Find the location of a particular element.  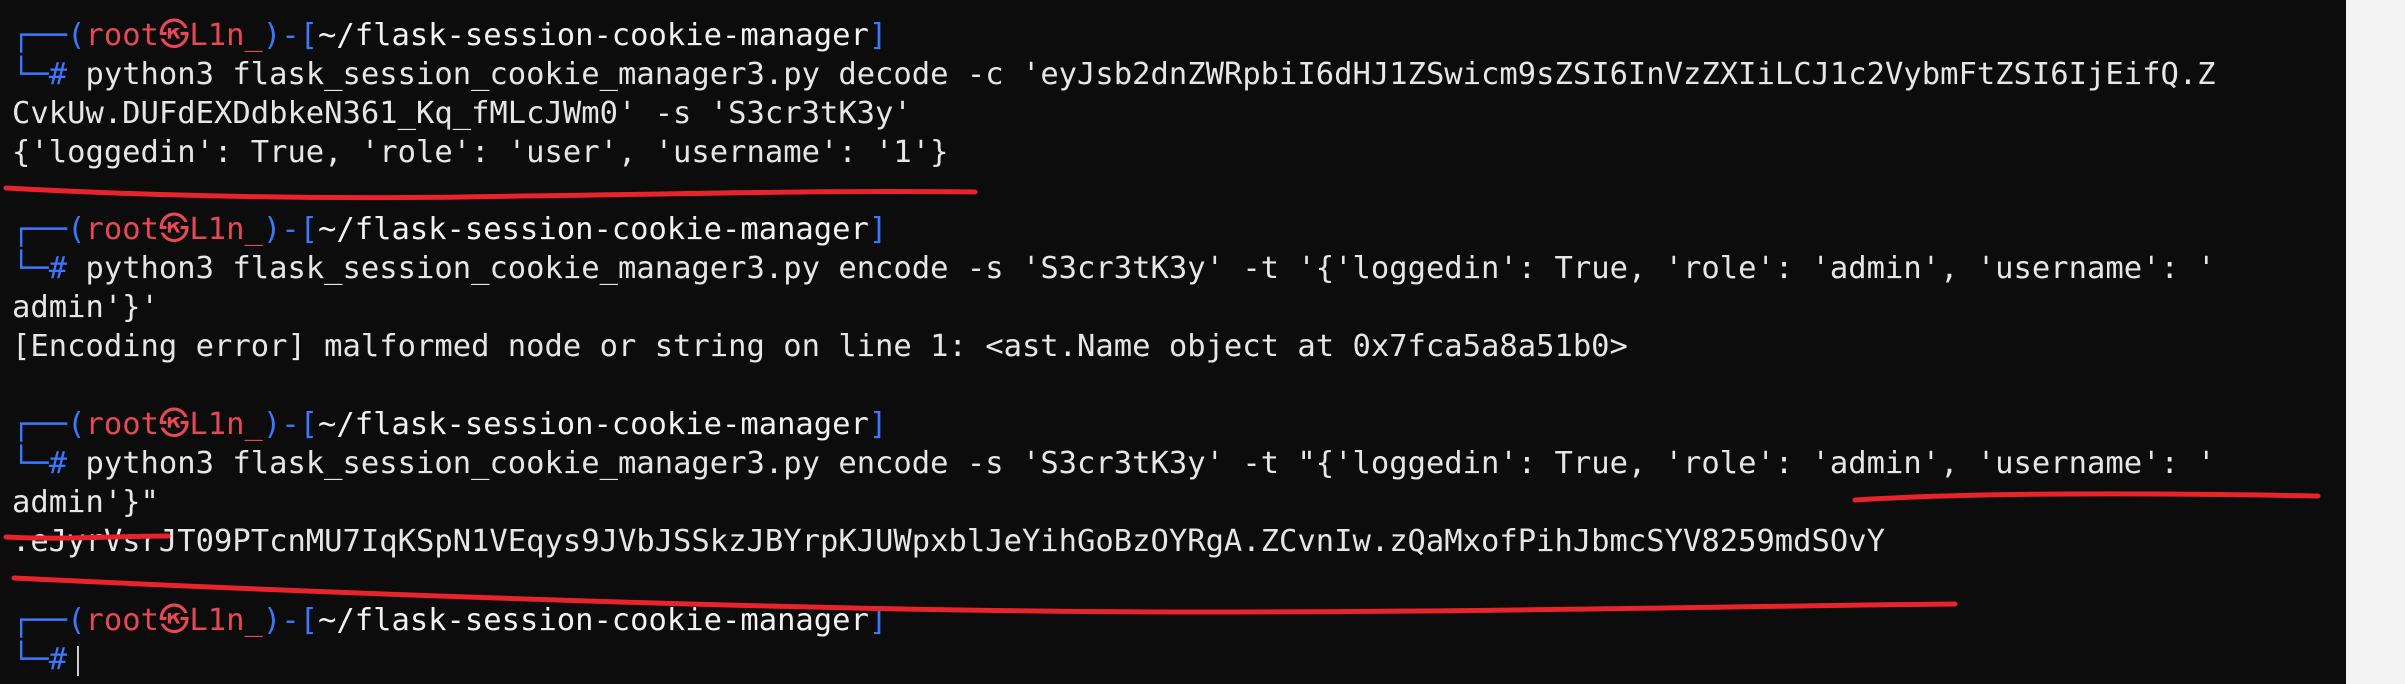

command-continuation: admin'}" is located at coordinates (85, 502).